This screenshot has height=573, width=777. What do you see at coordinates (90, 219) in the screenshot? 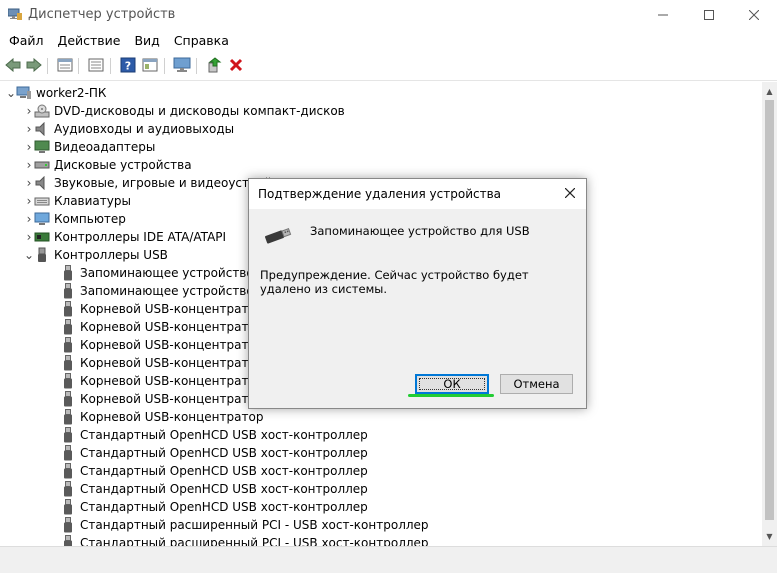
I see `tree-category-label: Компьютер` at bounding box center [90, 219].